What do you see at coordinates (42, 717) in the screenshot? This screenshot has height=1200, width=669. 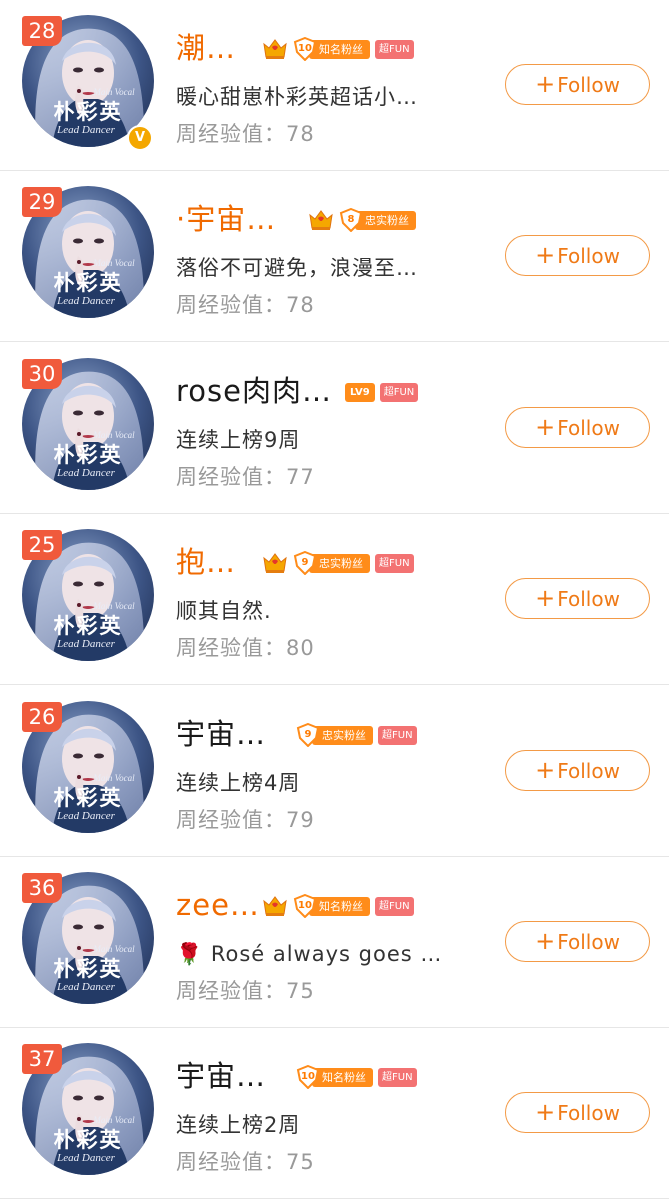 I see `rank-badge: 26` at bounding box center [42, 717].